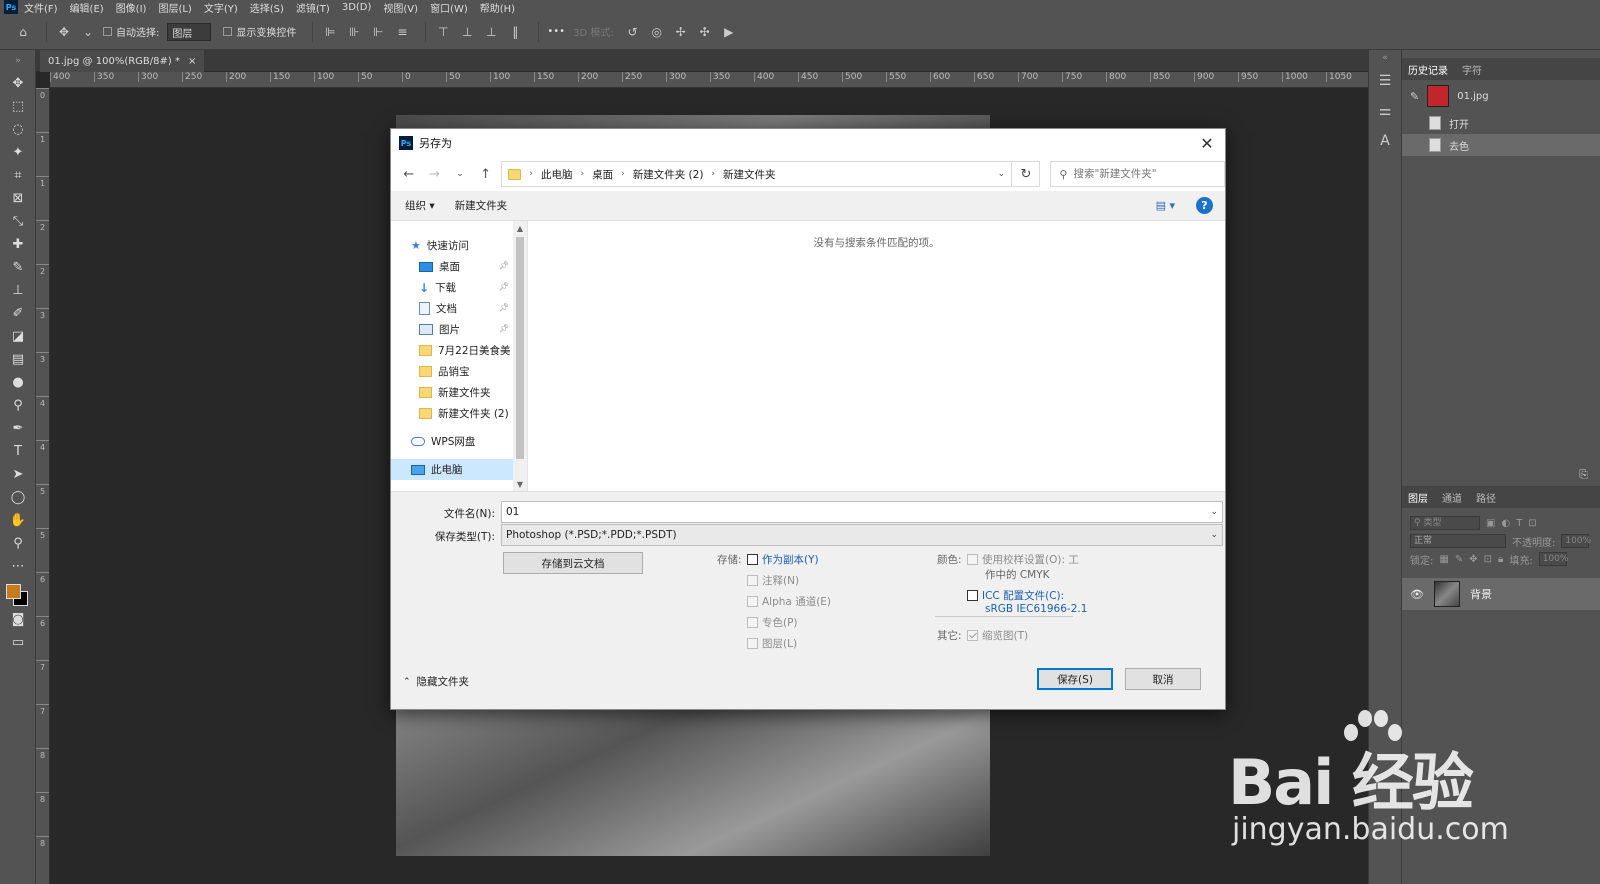  What do you see at coordinates (1418, 497) in the screenshot?
I see `tab-layers: 图层` at bounding box center [1418, 497].